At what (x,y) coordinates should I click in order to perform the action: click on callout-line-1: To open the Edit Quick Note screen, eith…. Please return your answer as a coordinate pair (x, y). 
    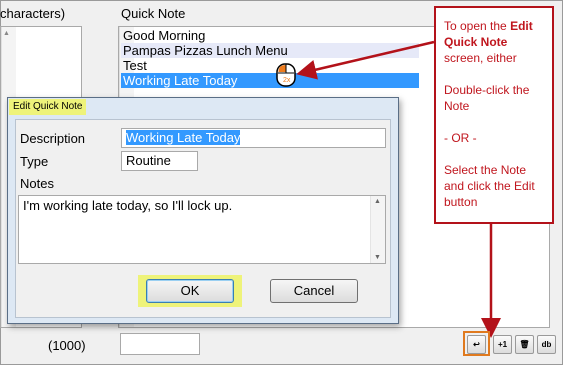
    Looking at the image, I should click on (488, 42).